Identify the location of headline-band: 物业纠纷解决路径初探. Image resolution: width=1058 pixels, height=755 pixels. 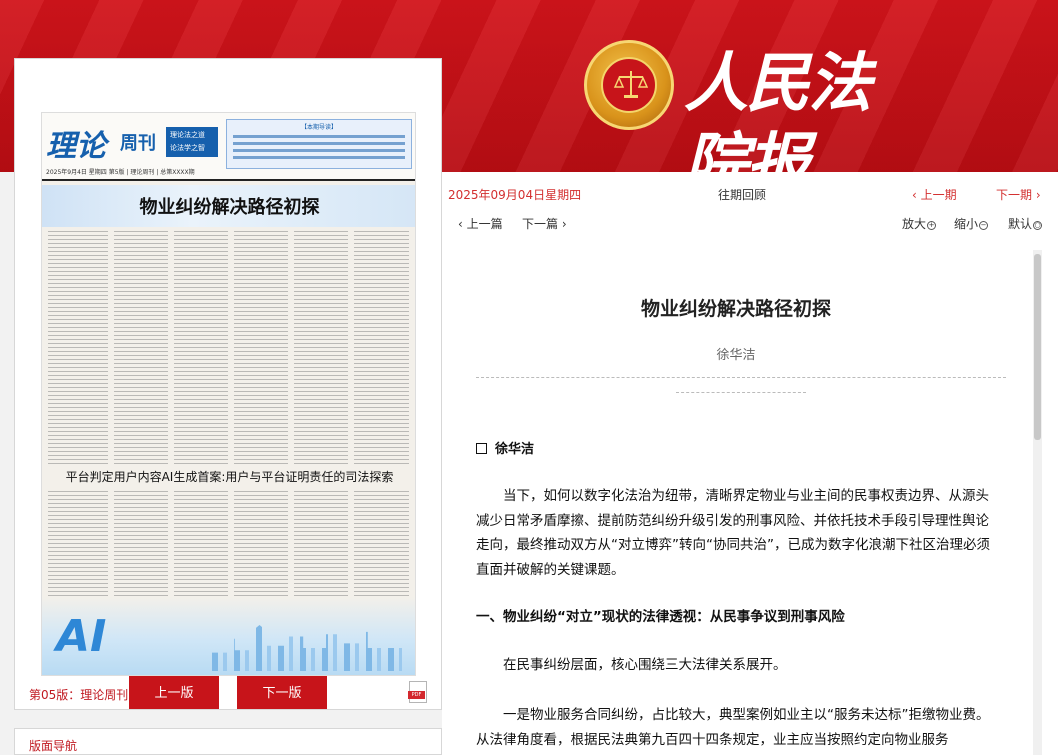
(228, 206).